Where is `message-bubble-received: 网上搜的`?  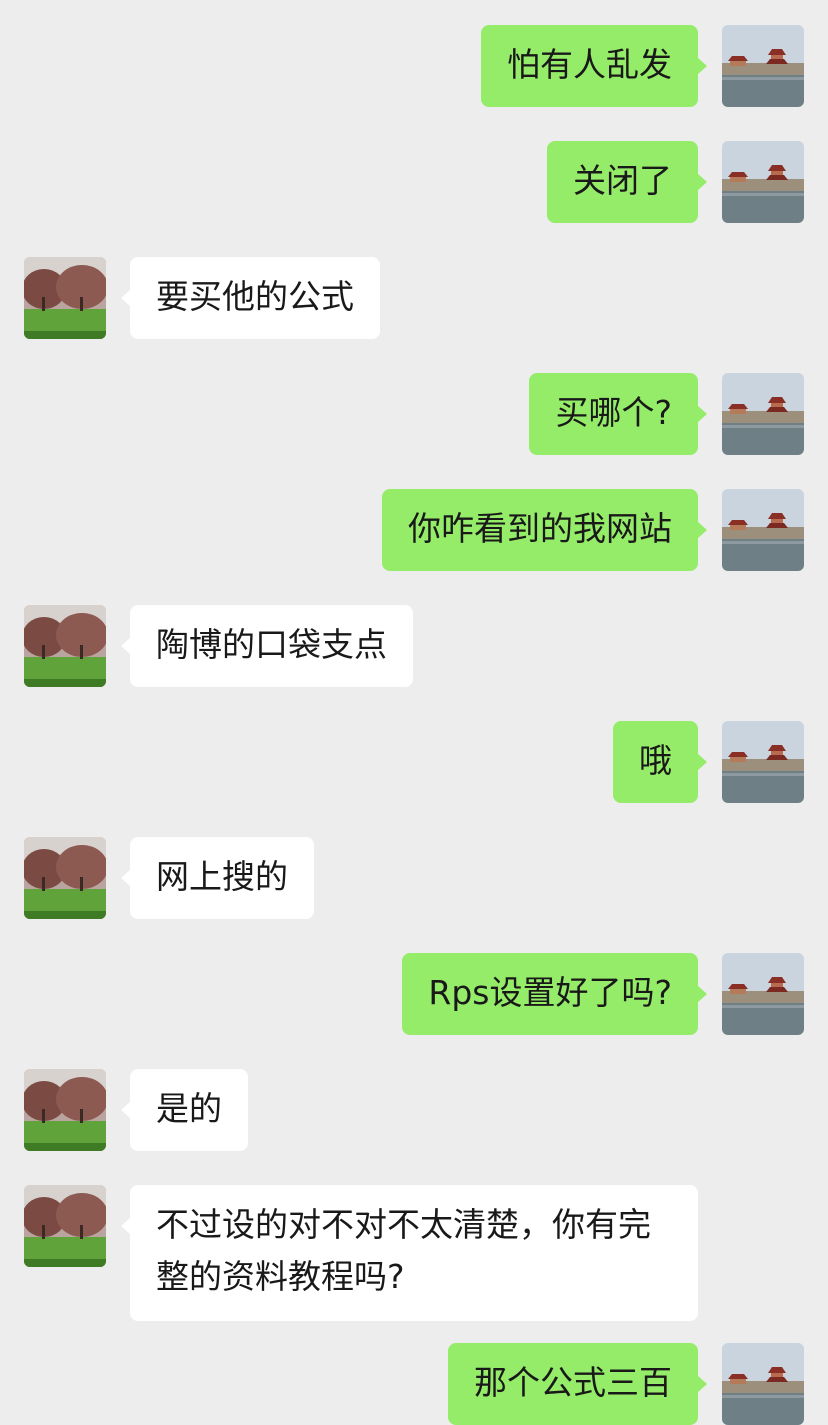
message-bubble-received: 网上搜的 is located at coordinates (217, 878).